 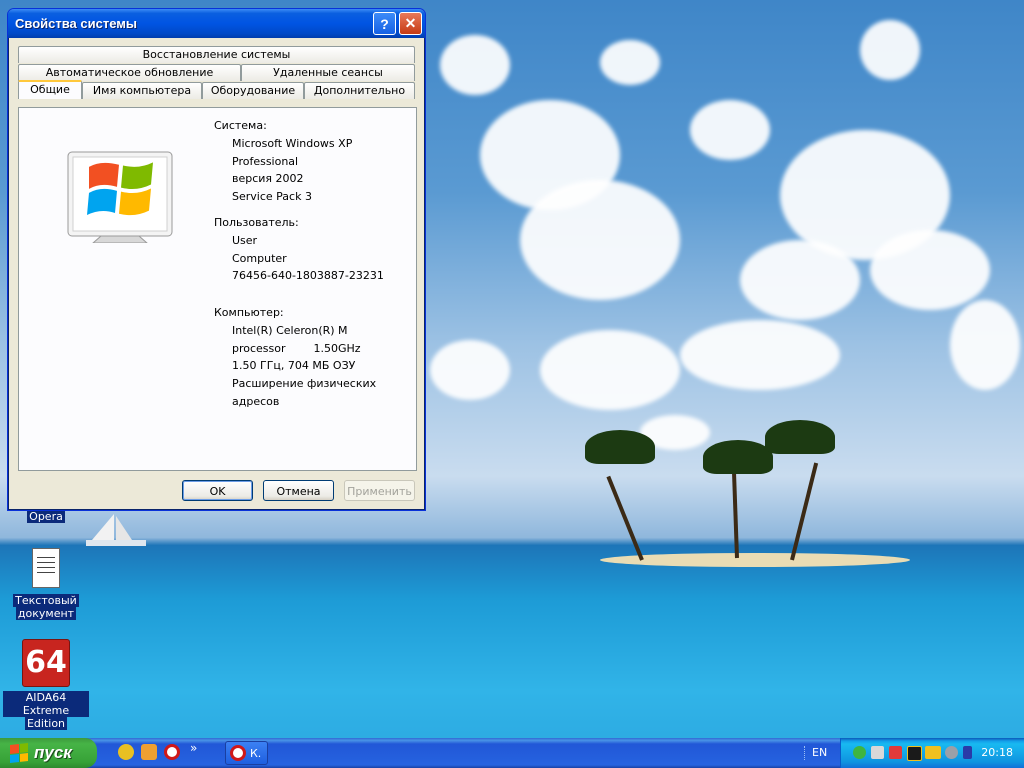 What do you see at coordinates (359, 90) in the screenshot?
I see `tab-advanced: Дополнительно` at bounding box center [359, 90].